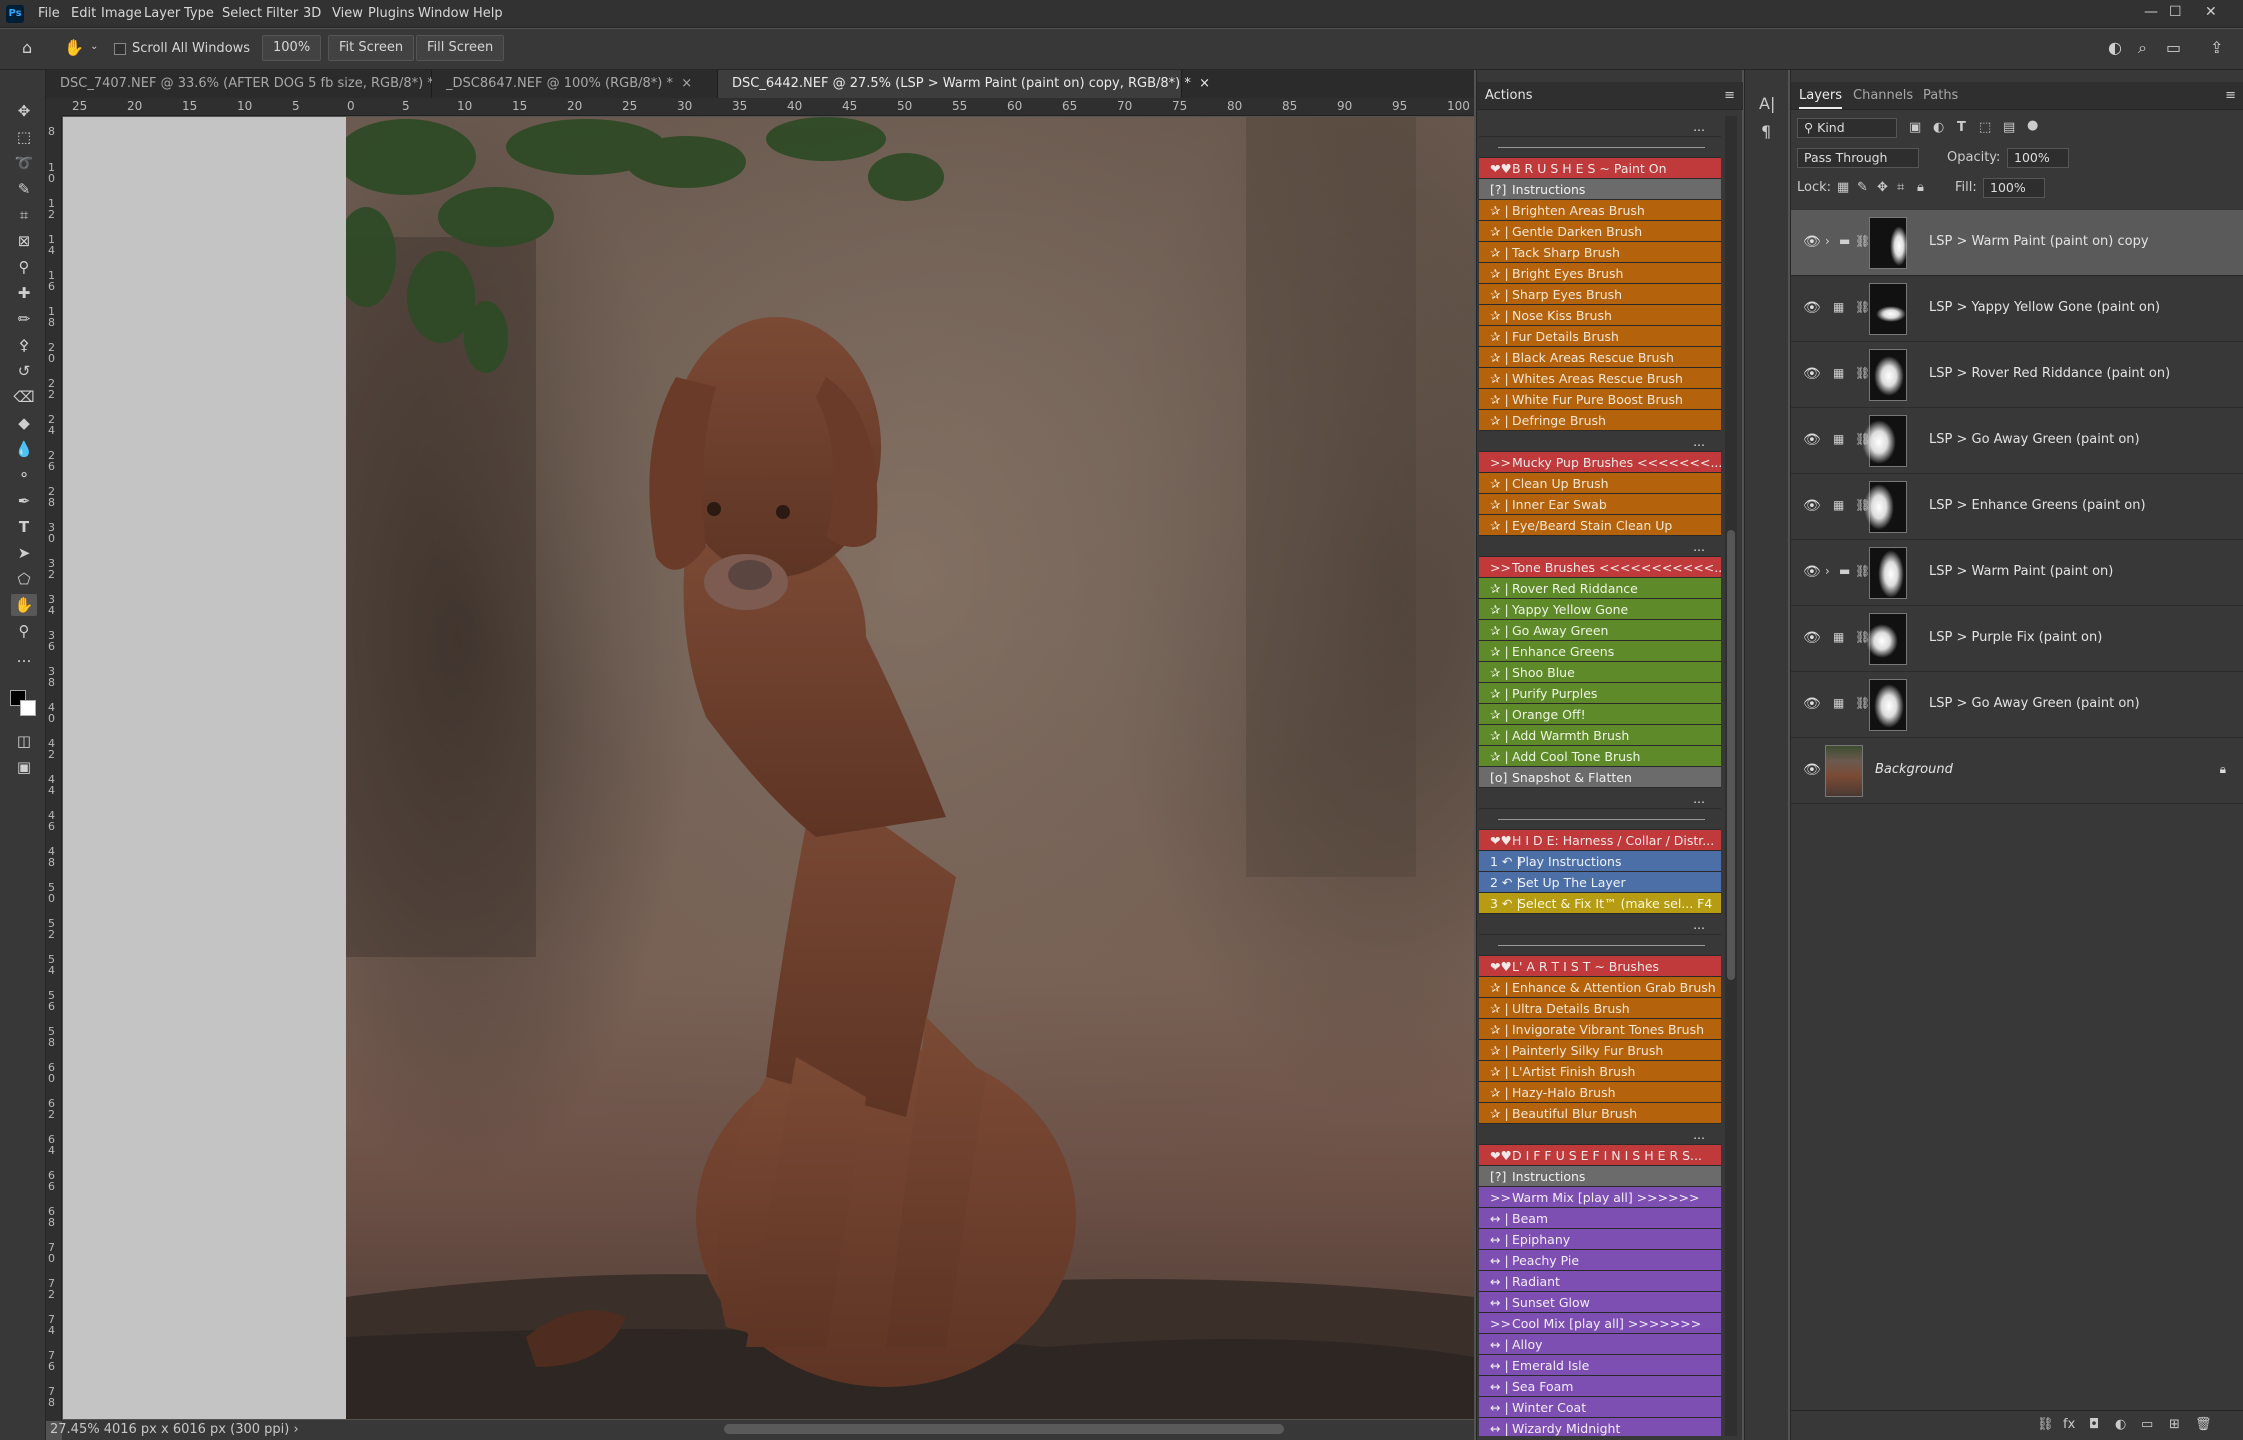  I want to click on healing-tool-icon: ✚, so click(24, 293).